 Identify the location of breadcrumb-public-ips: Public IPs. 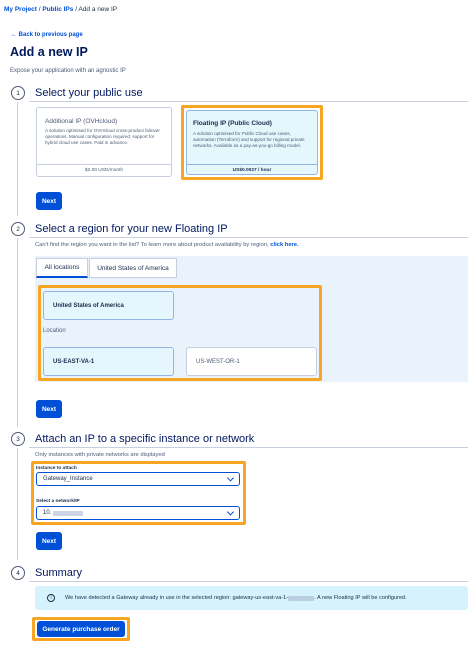
(57, 9).